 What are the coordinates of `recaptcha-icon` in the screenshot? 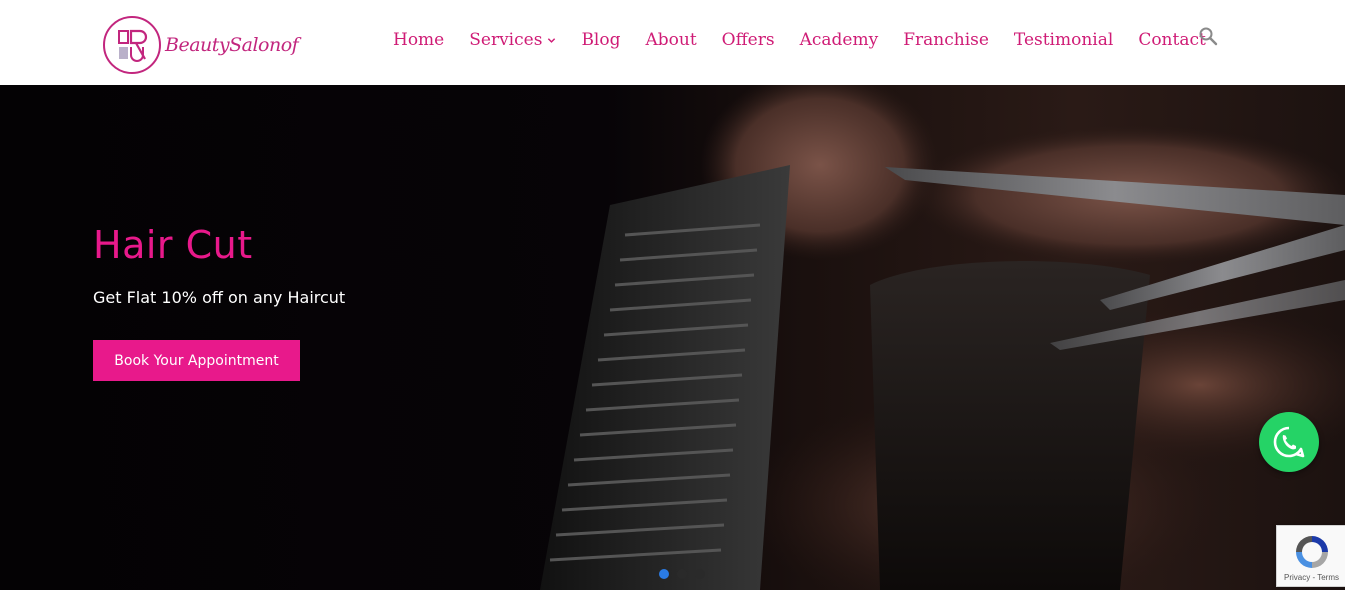 It's located at (1312, 552).